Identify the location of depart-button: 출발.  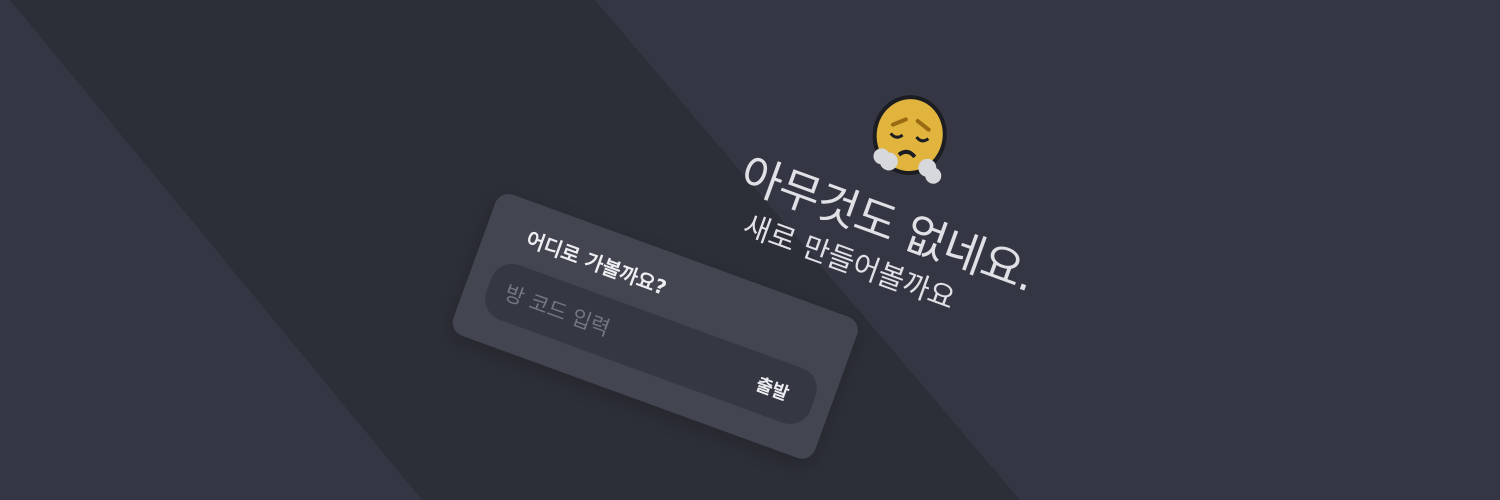
(772, 388).